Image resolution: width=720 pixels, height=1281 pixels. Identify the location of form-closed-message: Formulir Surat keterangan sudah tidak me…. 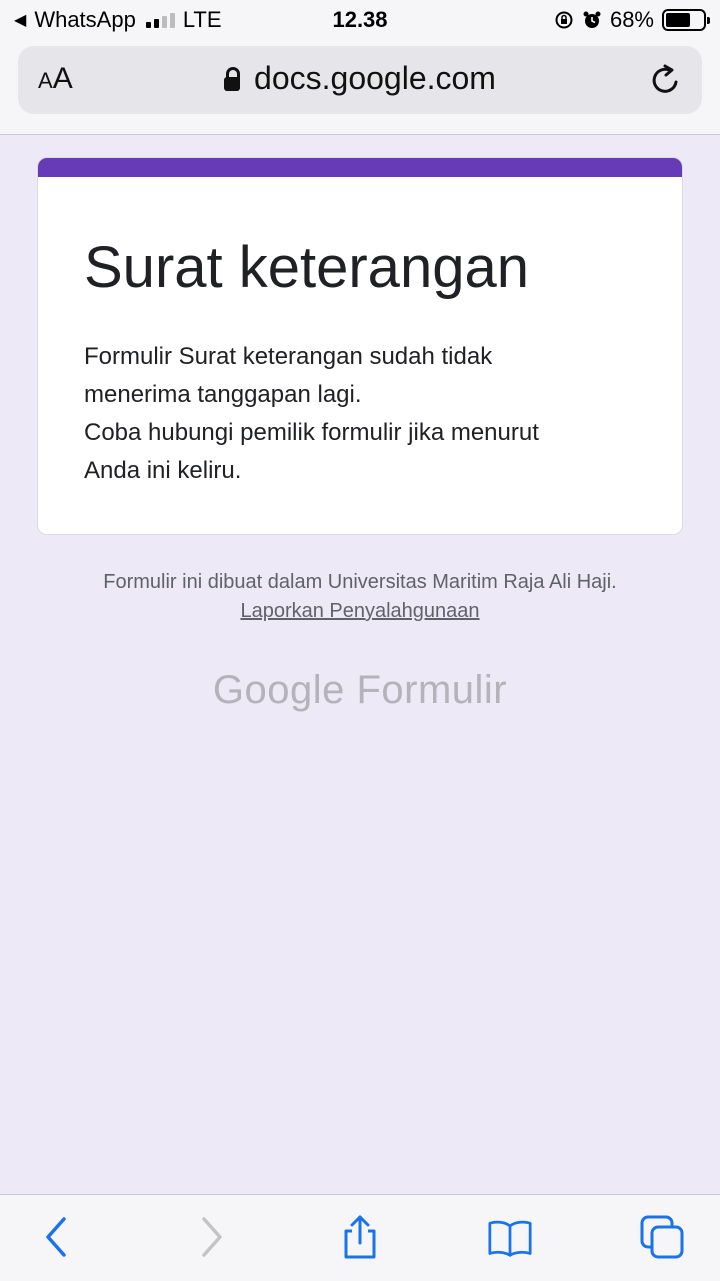
(364, 414).